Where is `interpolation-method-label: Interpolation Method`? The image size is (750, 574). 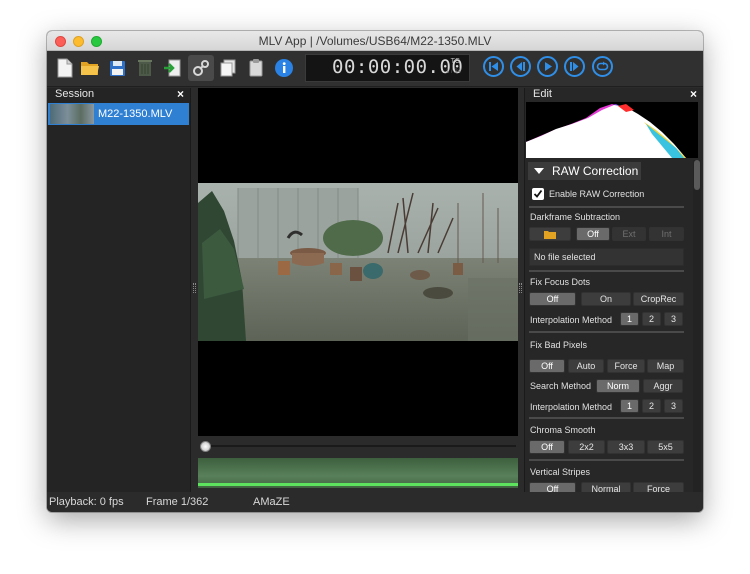 interpolation-method-label: Interpolation Method is located at coordinates (571, 320).